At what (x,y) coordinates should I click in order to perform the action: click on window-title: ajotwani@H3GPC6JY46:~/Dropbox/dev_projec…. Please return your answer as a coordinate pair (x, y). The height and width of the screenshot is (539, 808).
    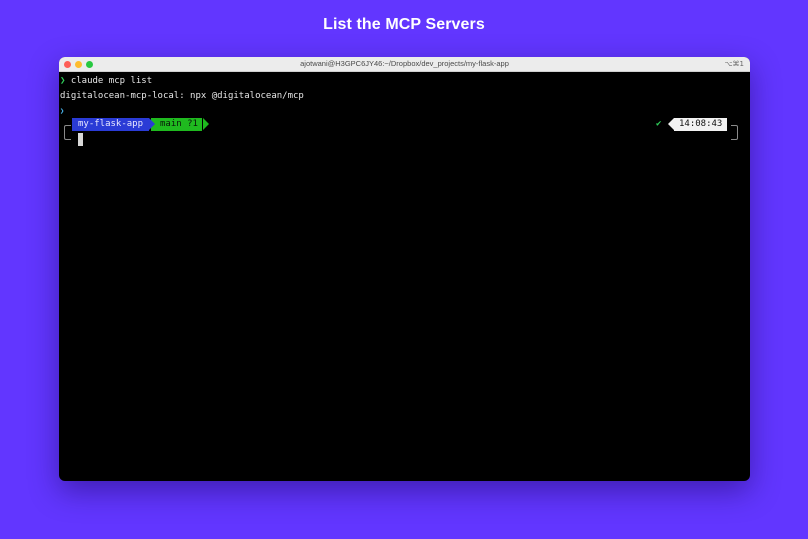
    Looking at the image, I should click on (404, 63).